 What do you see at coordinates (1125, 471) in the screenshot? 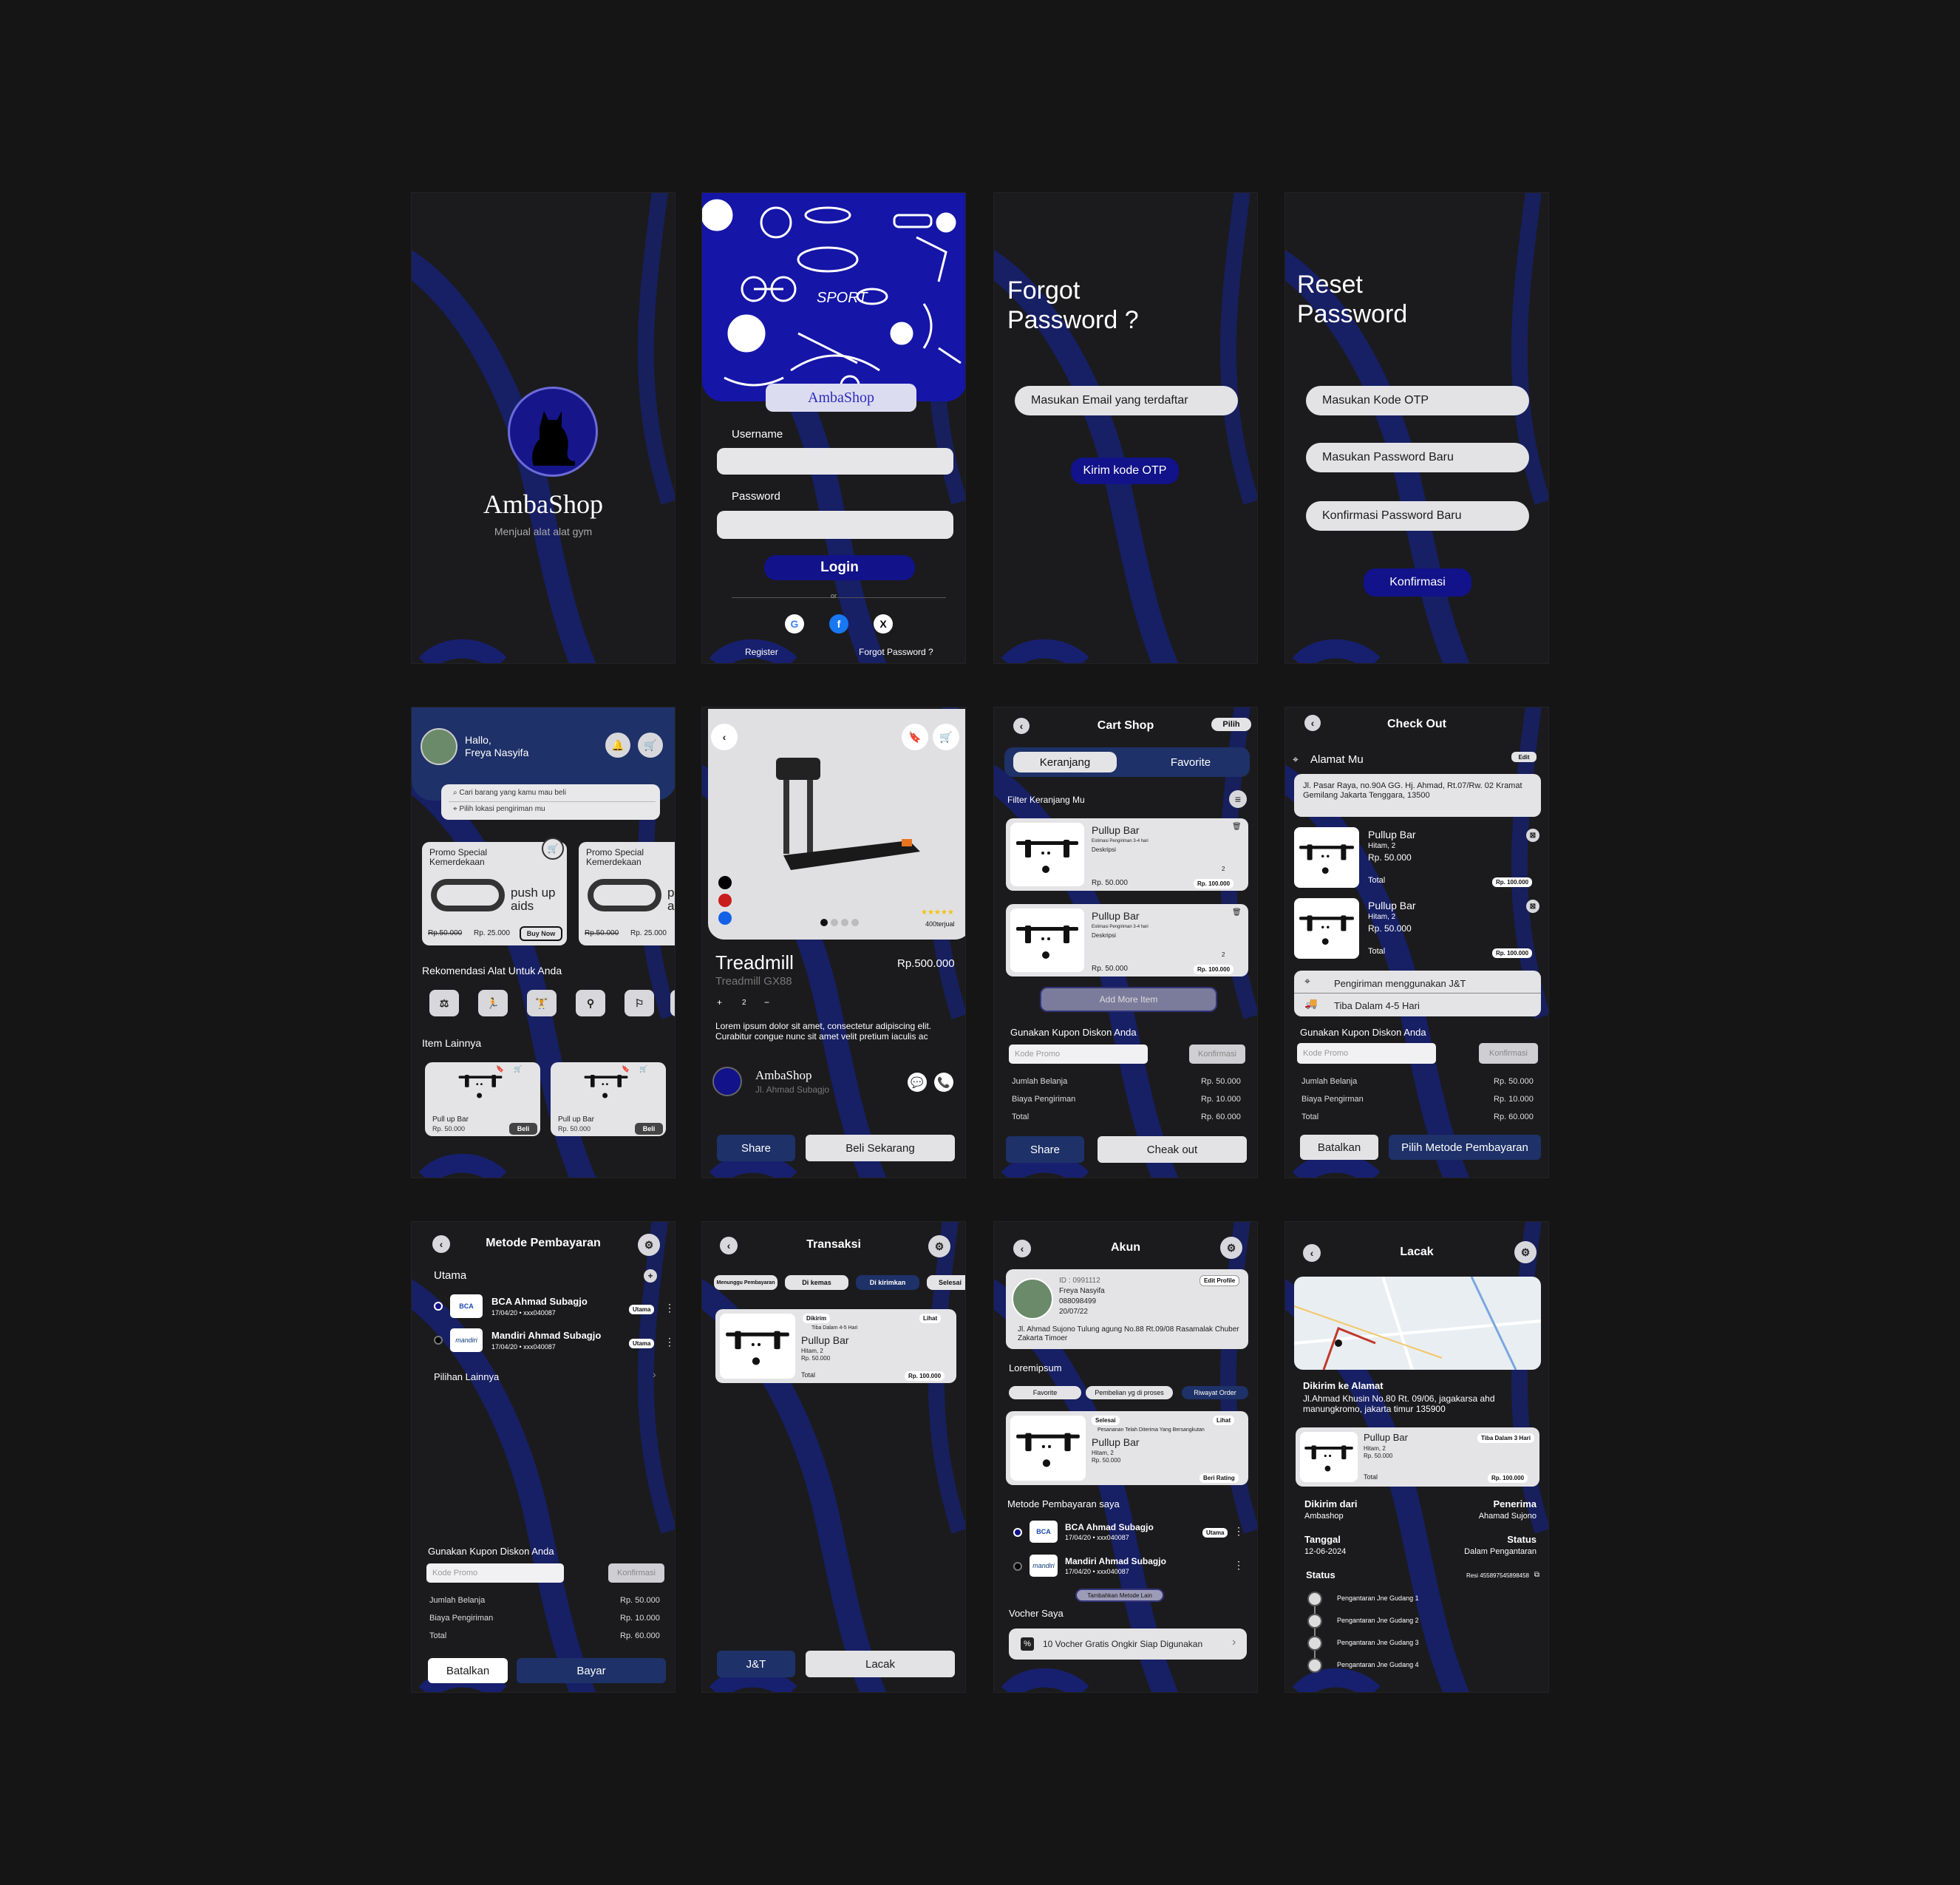
I see `send-otp-button: Kirim kode OTP` at bounding box center [1125, 471].